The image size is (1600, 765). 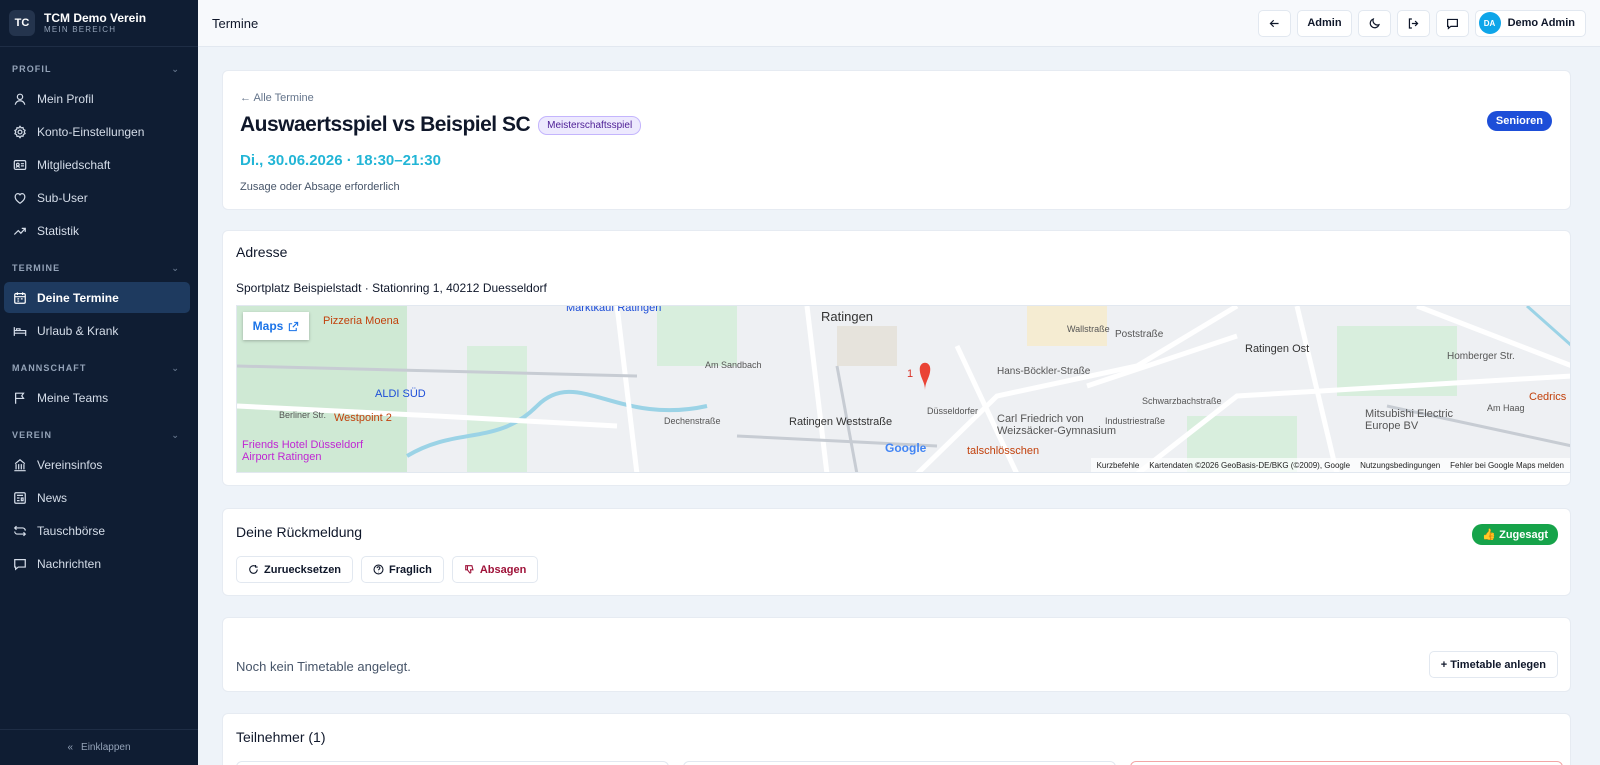 I want to click on id-card-icon, so click(x=20, y=164).